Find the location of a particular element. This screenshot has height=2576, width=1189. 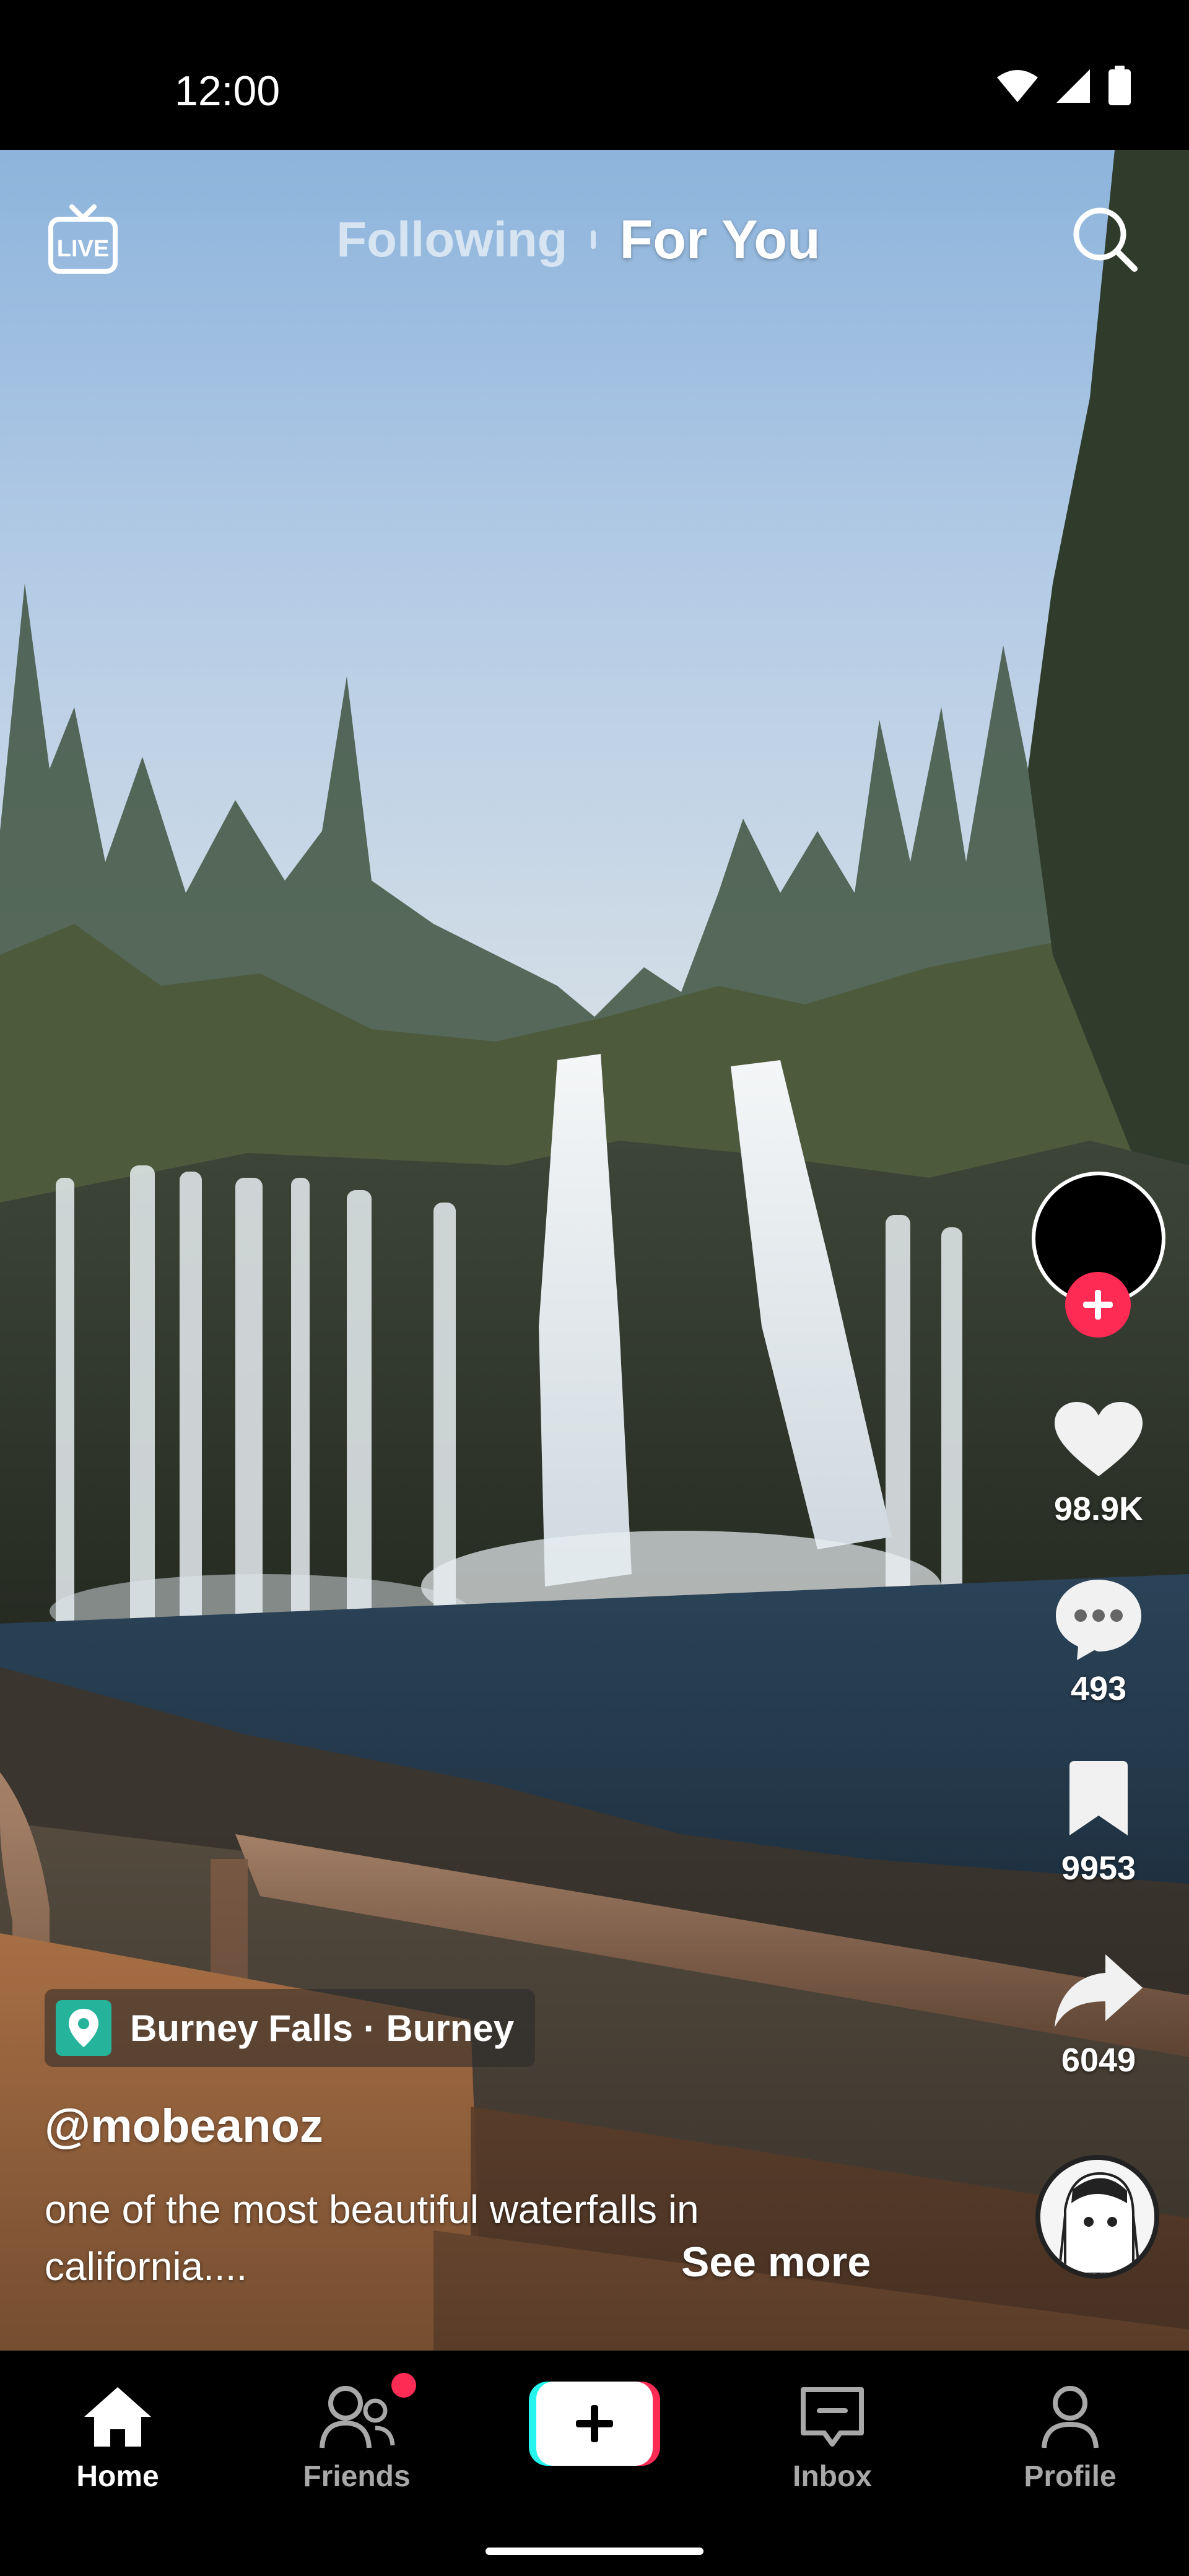

bookmark-icon is located at coordinates (1098, 1798).